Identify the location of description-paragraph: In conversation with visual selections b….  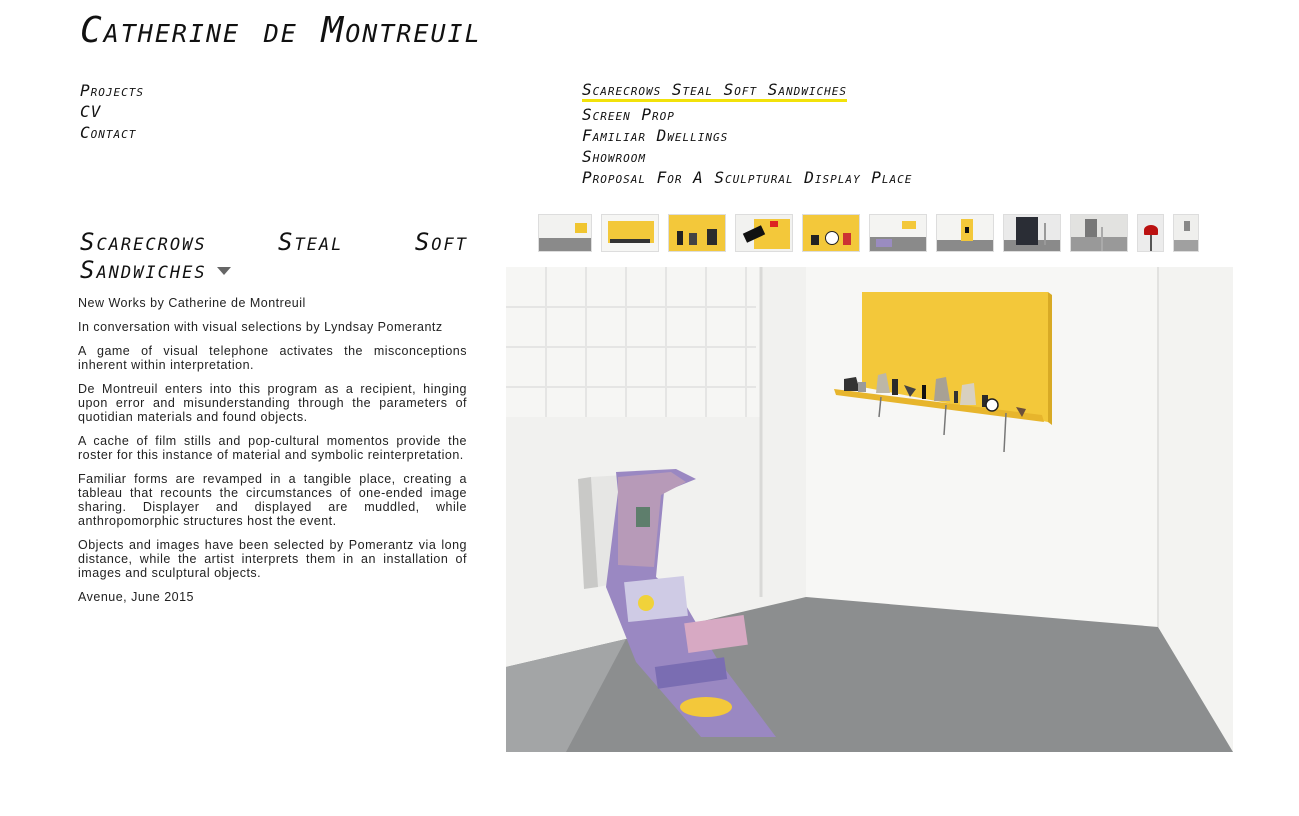
(260, 327).